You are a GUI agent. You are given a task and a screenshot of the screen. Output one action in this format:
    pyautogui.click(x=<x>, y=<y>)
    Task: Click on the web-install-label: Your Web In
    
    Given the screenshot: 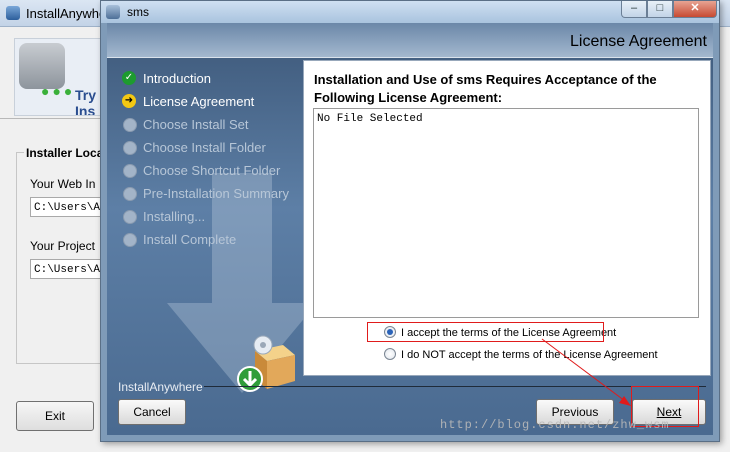 What is the action you would take?
    pyautogui.click(x=63, y=184)
    